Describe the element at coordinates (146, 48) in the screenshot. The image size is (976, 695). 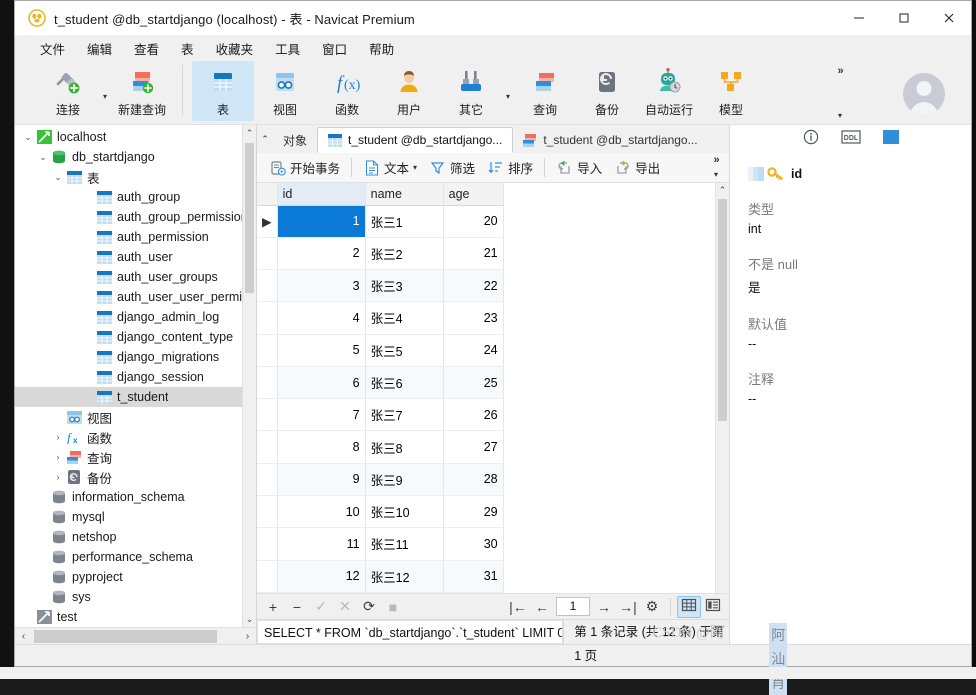
I see `menu-view: 查看` at that location.